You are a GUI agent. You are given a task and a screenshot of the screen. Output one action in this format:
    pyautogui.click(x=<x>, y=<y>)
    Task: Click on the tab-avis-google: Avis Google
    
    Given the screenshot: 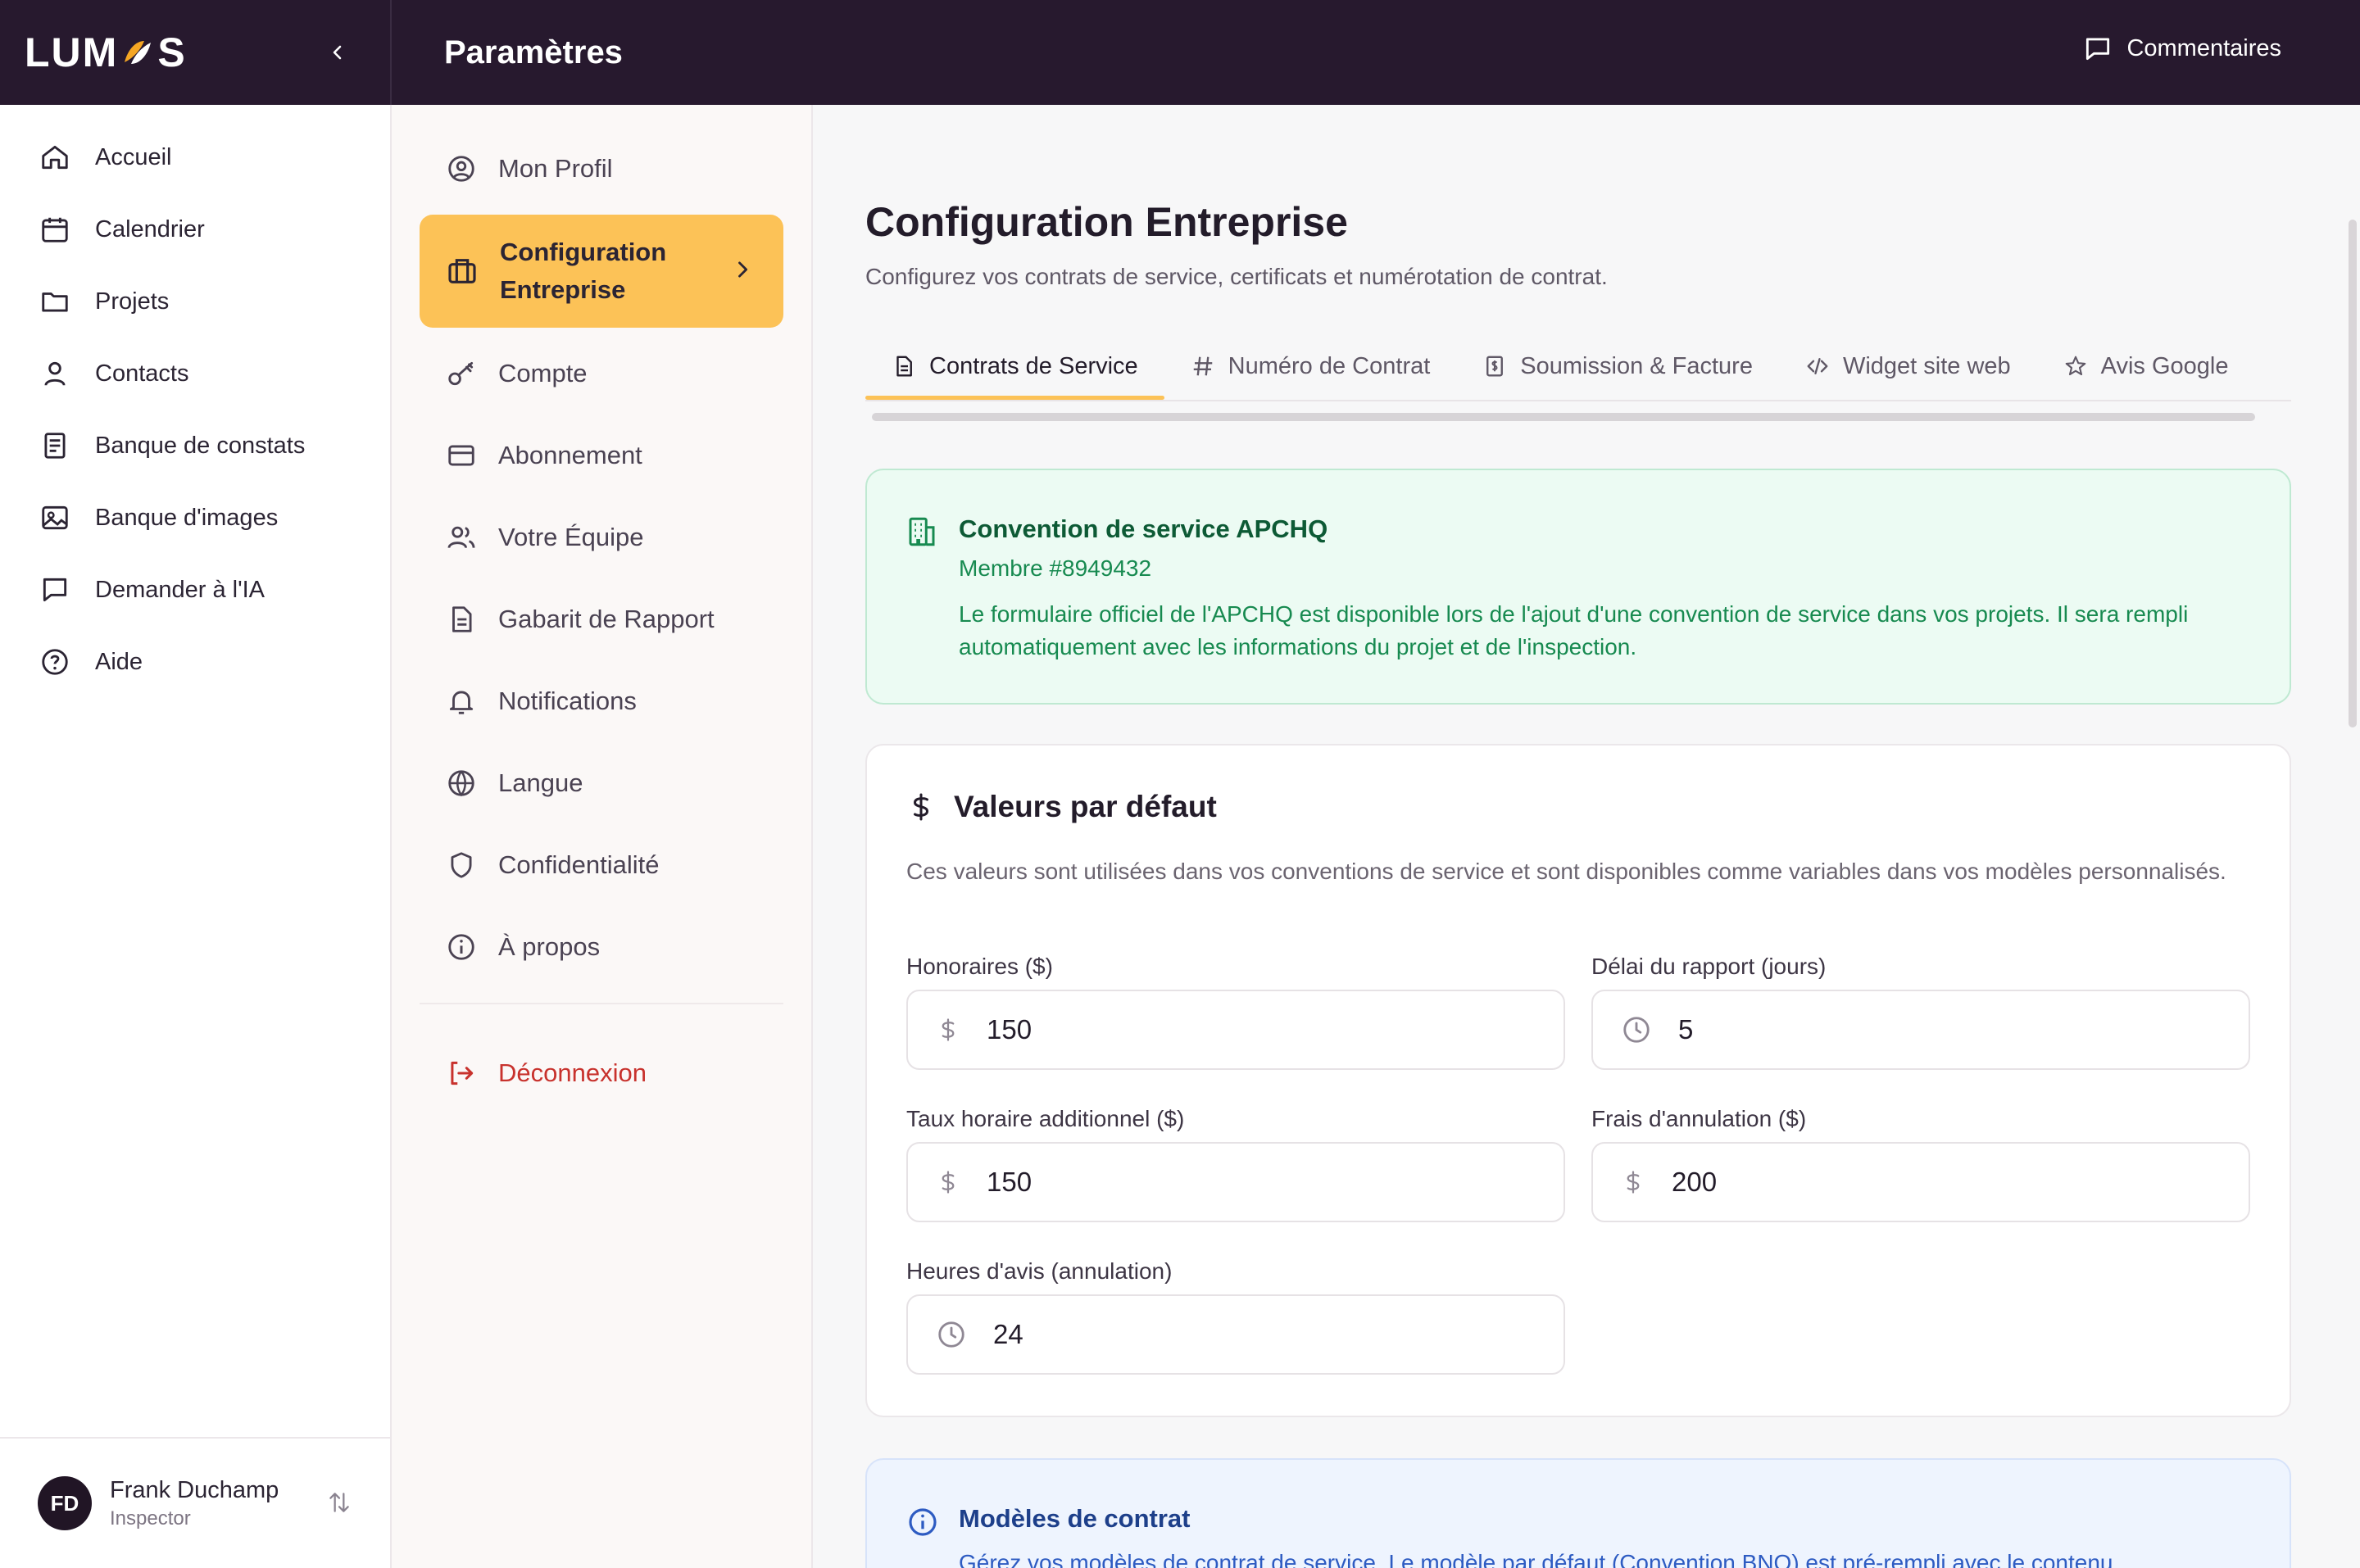 What is the action you would take?
    pyautogui.click(x=2146, y=366)
    